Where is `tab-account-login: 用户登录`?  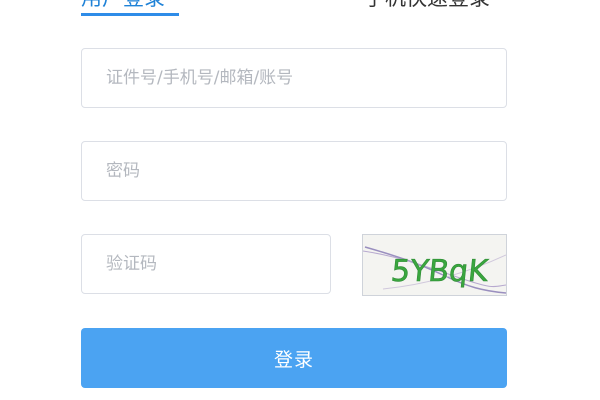
tab-account-login: 用户登录 is located at coordinates (123, 5).